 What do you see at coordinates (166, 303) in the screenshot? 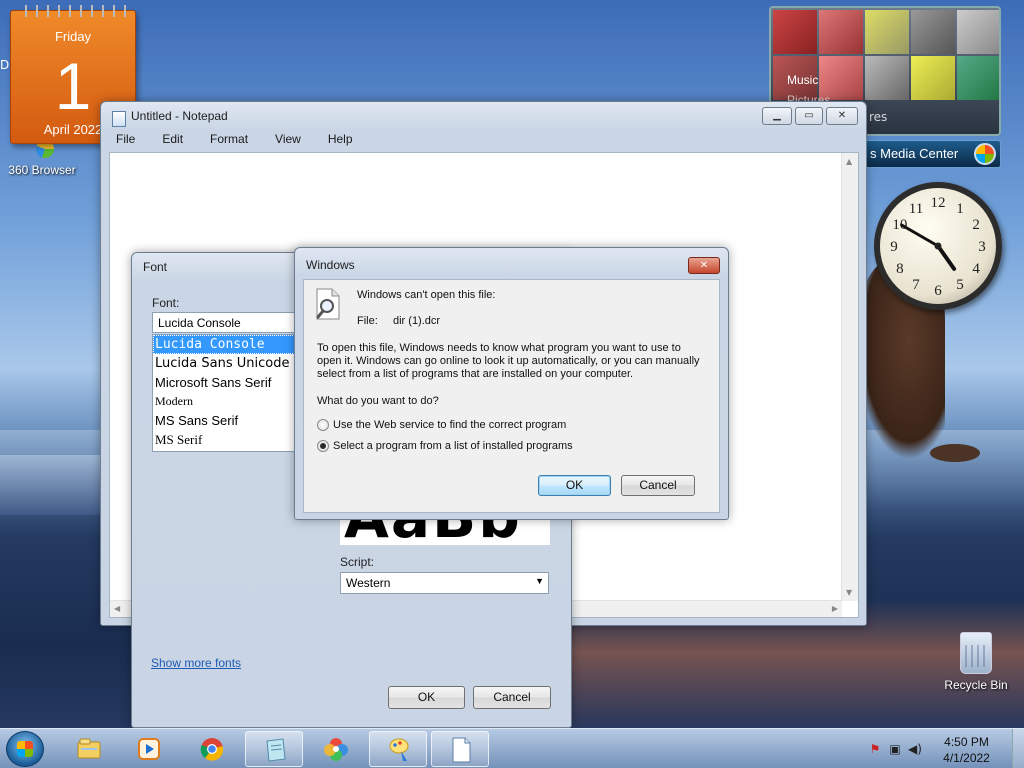
I see `font-label: Font:` at bounding box center [166, 303].